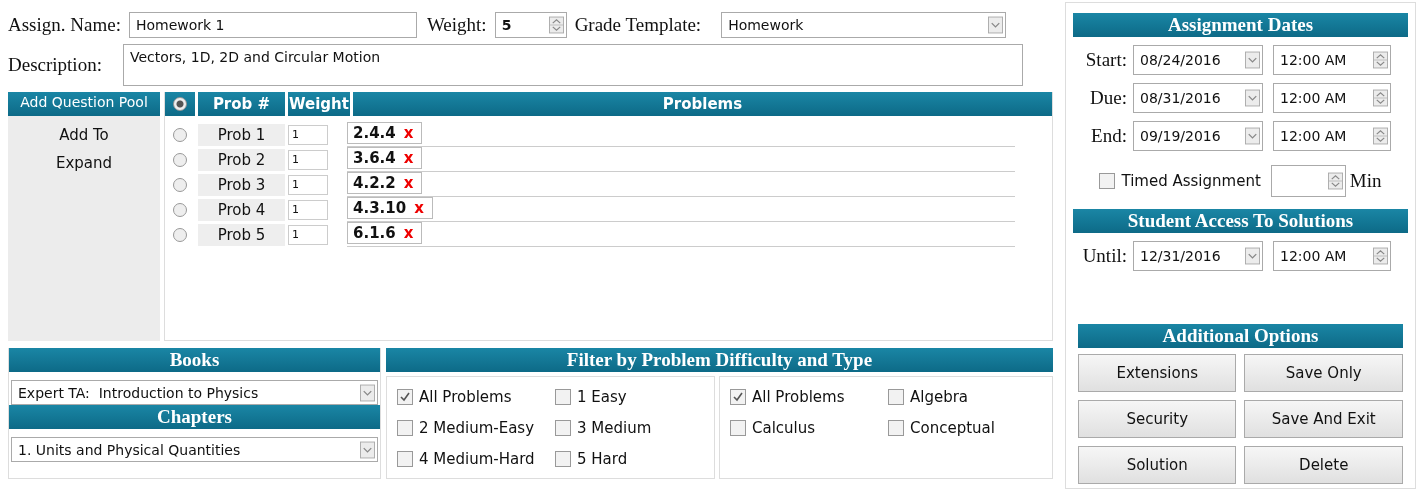 This screenshot has width=1416, height=491. I want to click on field-label: Description:, so click(55, 65).